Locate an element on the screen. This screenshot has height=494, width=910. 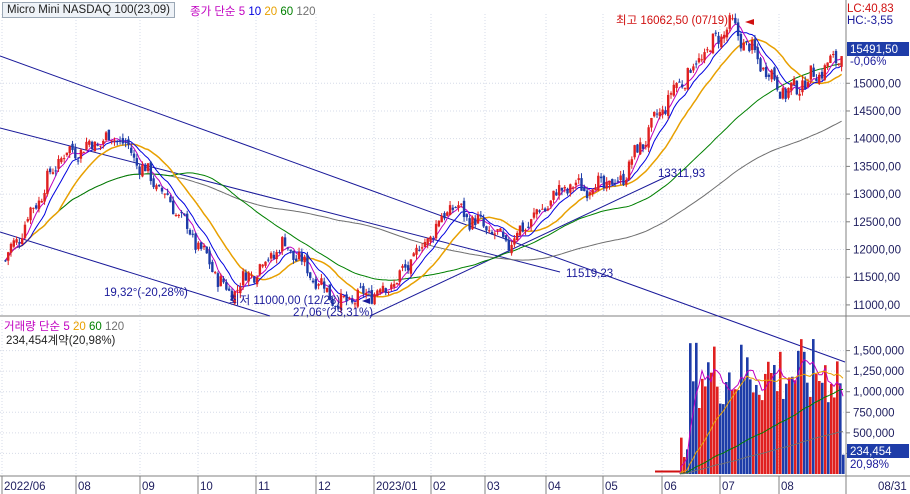
ma-5-label: 5 is located at coordinates (242, 12).